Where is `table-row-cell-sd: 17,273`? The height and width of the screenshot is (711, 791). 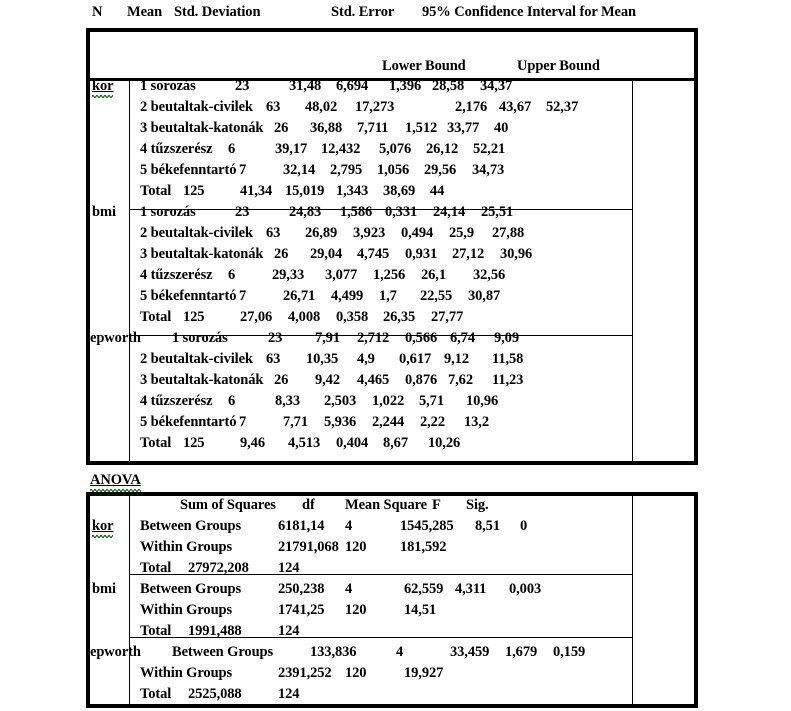
table-row-cell-sd: 17,273 is located at coordinates (375, 107).